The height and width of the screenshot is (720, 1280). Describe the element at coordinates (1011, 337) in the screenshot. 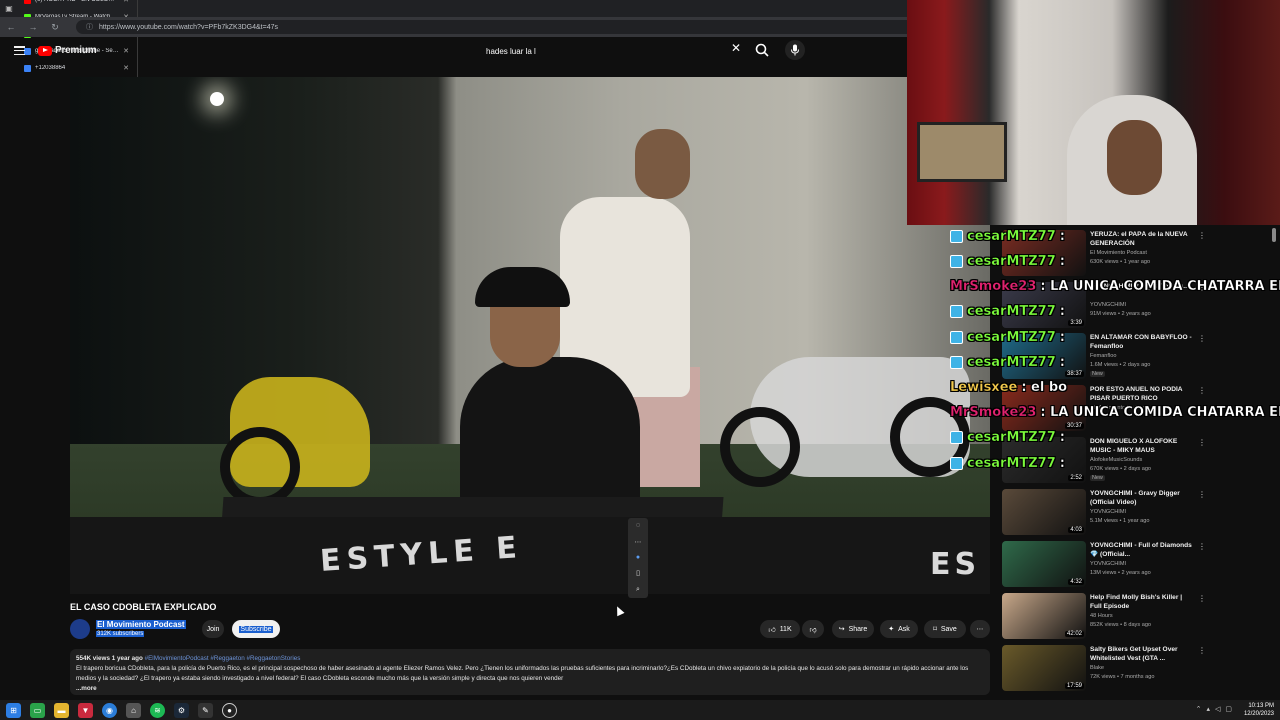

I see `chat-username: cesarMTZ77` at that location.